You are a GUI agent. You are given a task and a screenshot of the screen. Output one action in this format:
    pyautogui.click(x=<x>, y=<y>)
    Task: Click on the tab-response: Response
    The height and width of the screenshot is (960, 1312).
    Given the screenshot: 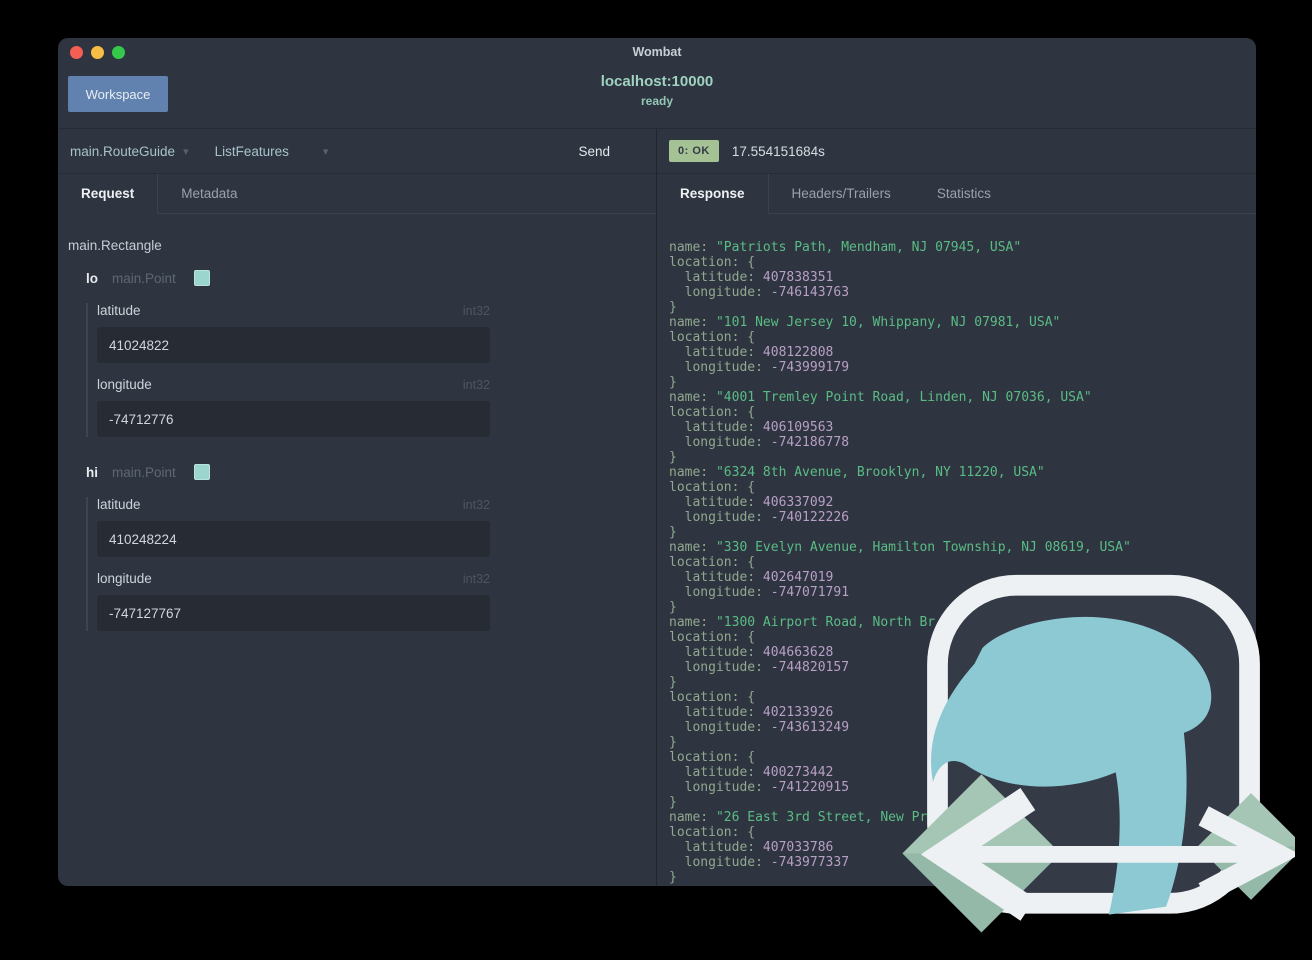 What is the action you would take?
    pyautogui.click(x=713, y=194)
    